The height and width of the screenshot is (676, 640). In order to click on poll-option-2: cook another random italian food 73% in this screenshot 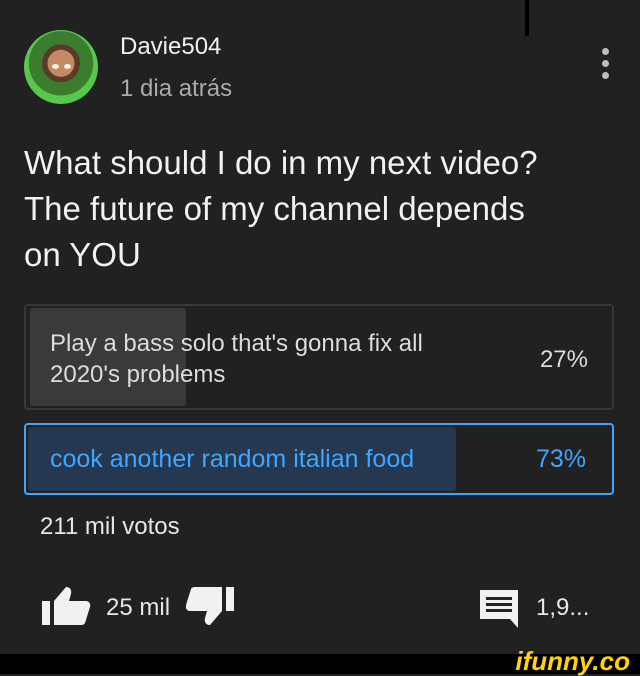, I will do `click(319, 459)`.